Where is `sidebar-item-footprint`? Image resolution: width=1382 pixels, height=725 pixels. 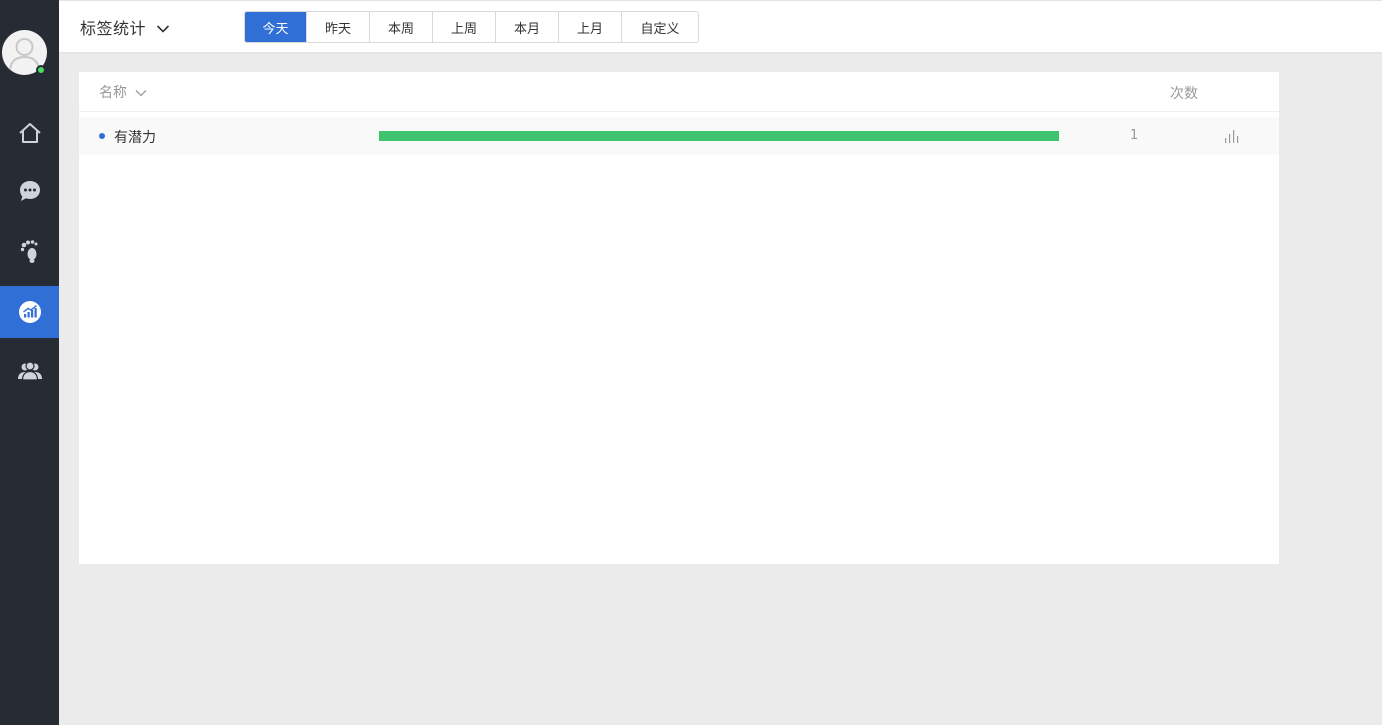
sidebar-item-footprint is located at coordinates (29, 251).